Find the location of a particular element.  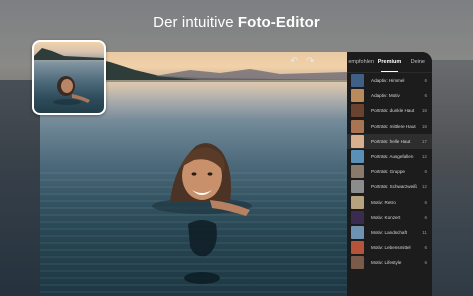

preset-item: Porträts: Schwarzweiß 12 is located at coordinates (389, 186).